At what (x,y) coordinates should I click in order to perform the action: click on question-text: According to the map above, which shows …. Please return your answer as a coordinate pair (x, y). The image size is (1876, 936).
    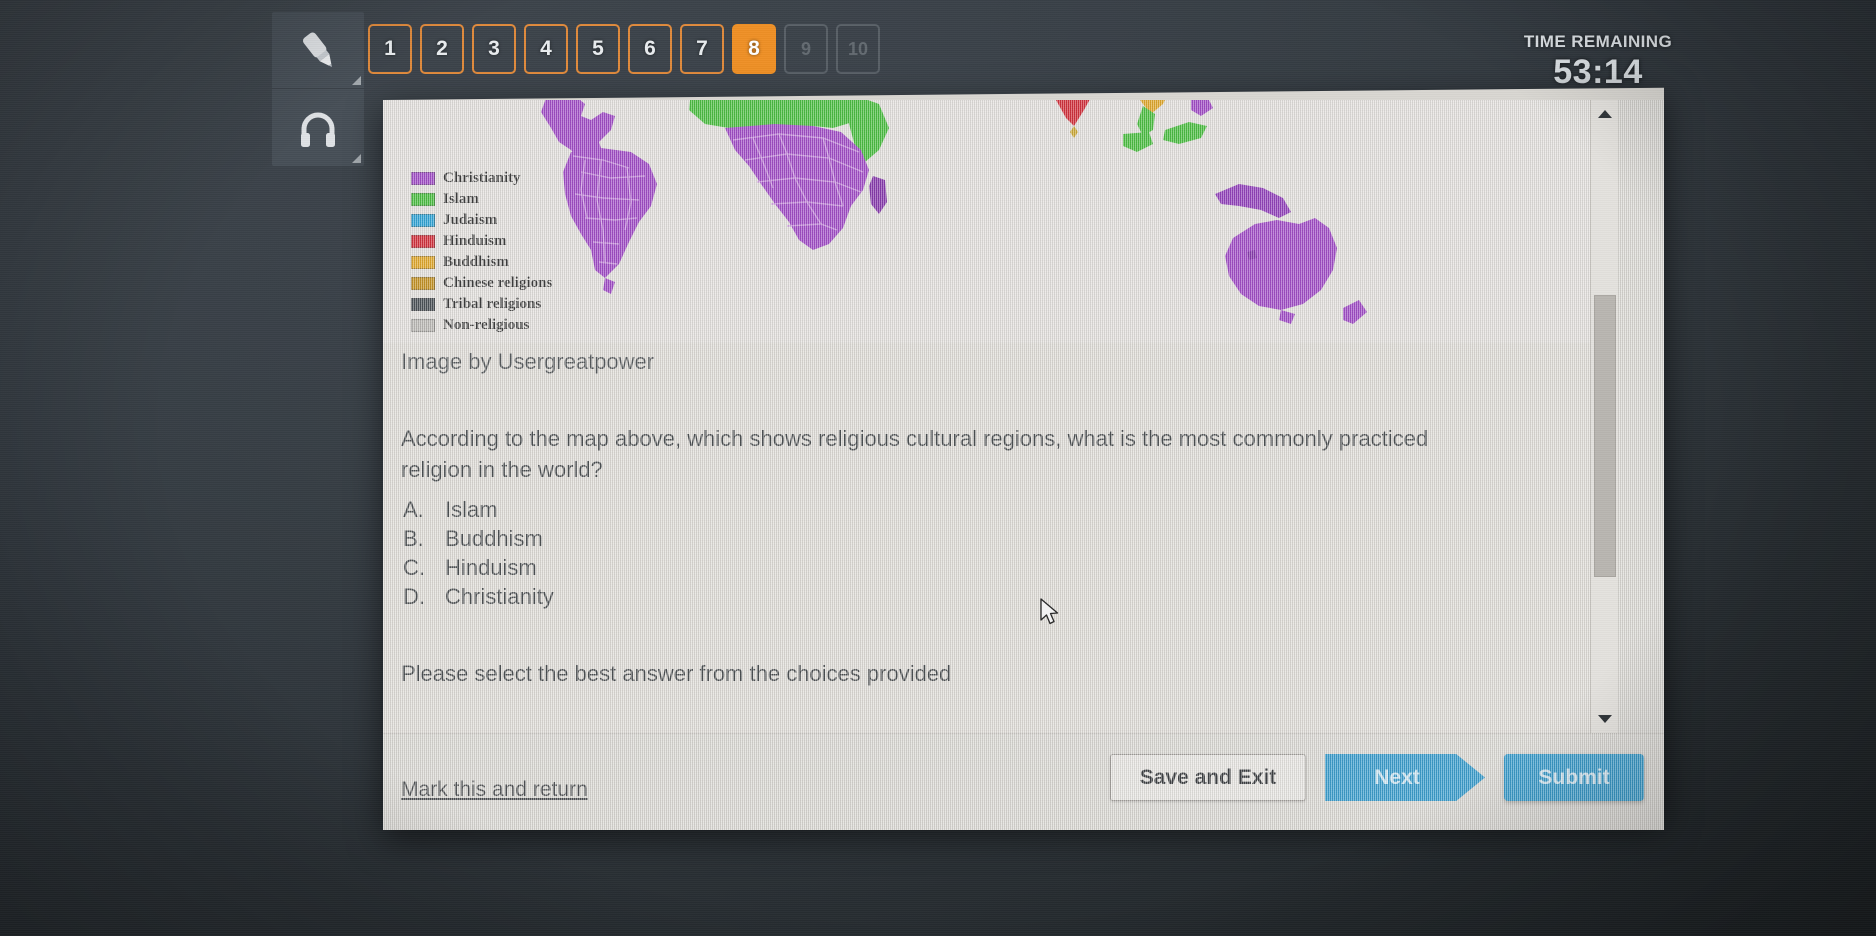
    Looking at the image, I should click on (915, 454).